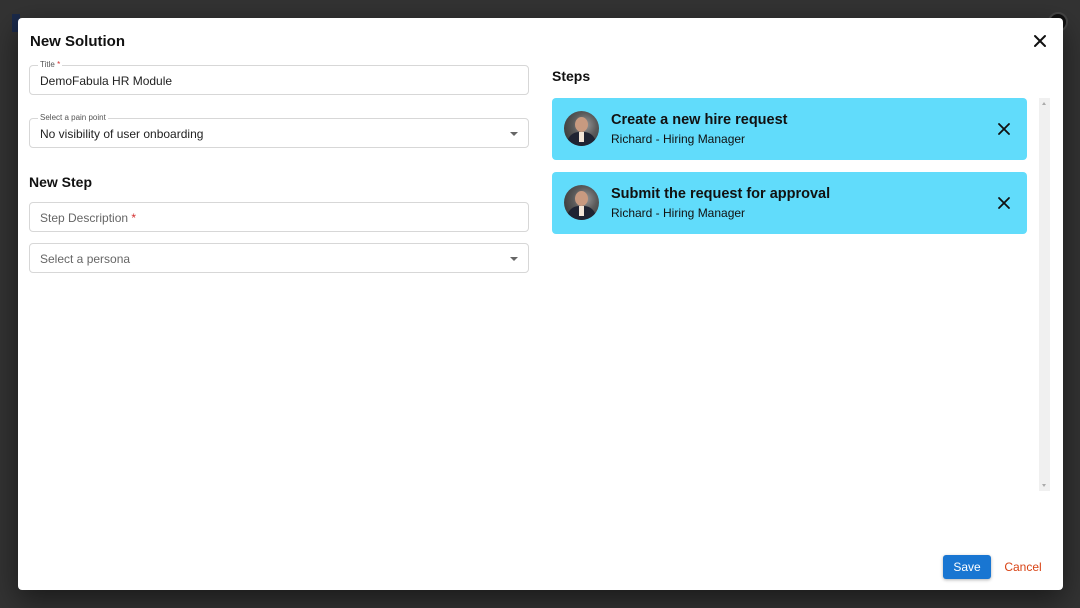 The height and width of the screenshot is (608, 1080). I want to click on scroll-down-arrow-icon, so click(1044, 485).